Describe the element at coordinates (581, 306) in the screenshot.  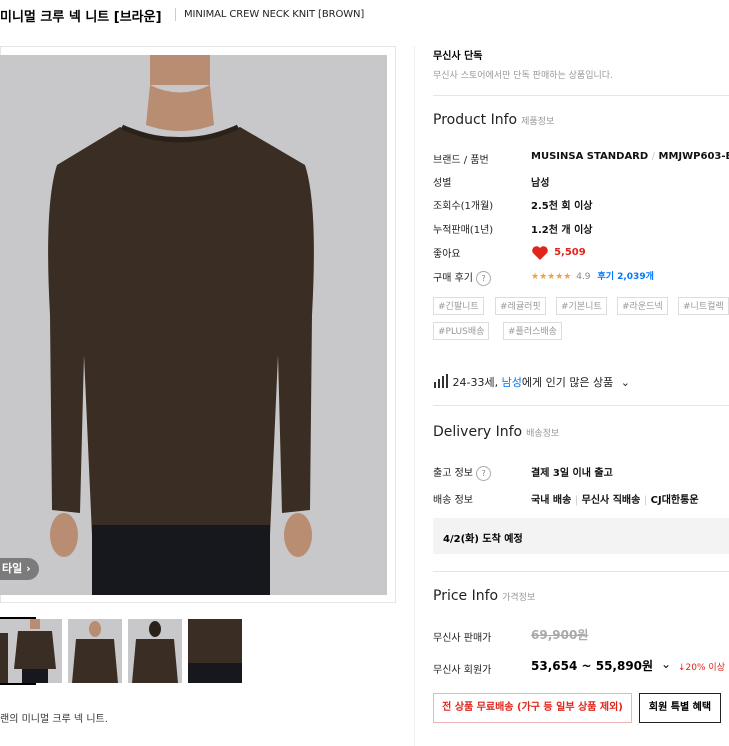
I see `tag-chip: #기본니트` at that location.